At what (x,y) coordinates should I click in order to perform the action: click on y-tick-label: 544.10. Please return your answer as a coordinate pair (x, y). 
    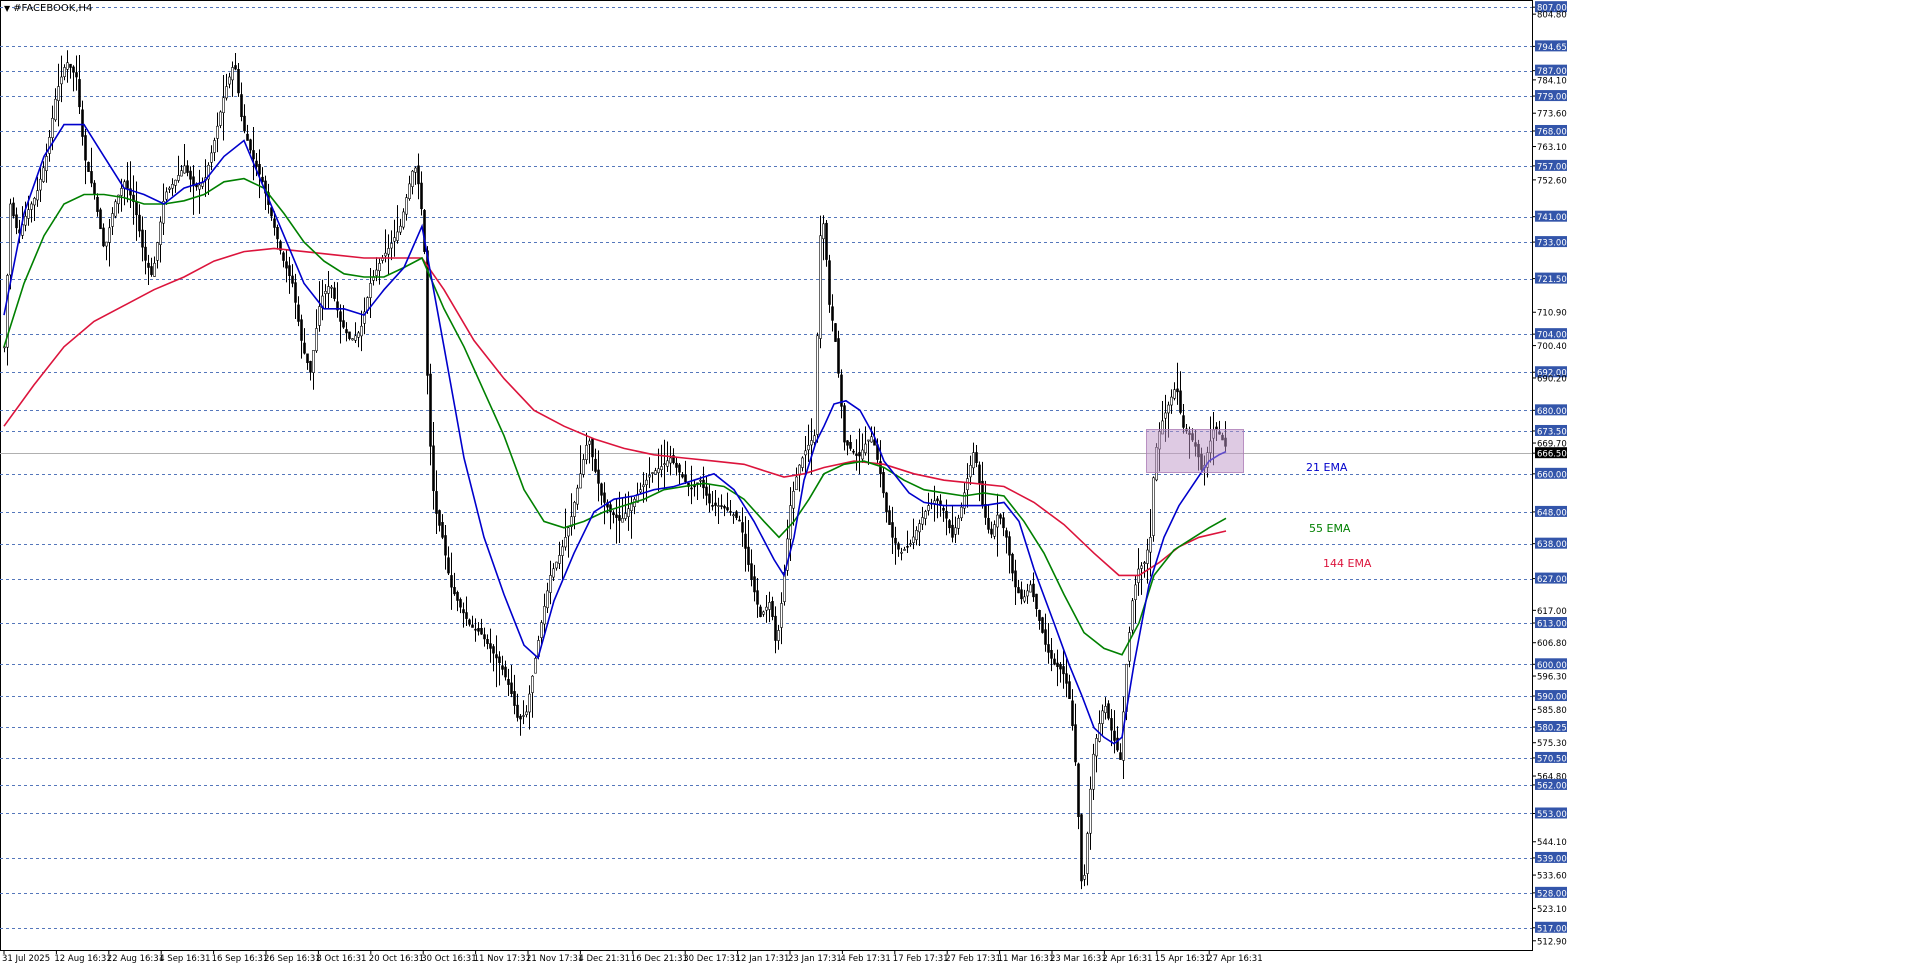
    Looking at the image, I should click on (1552, 843).